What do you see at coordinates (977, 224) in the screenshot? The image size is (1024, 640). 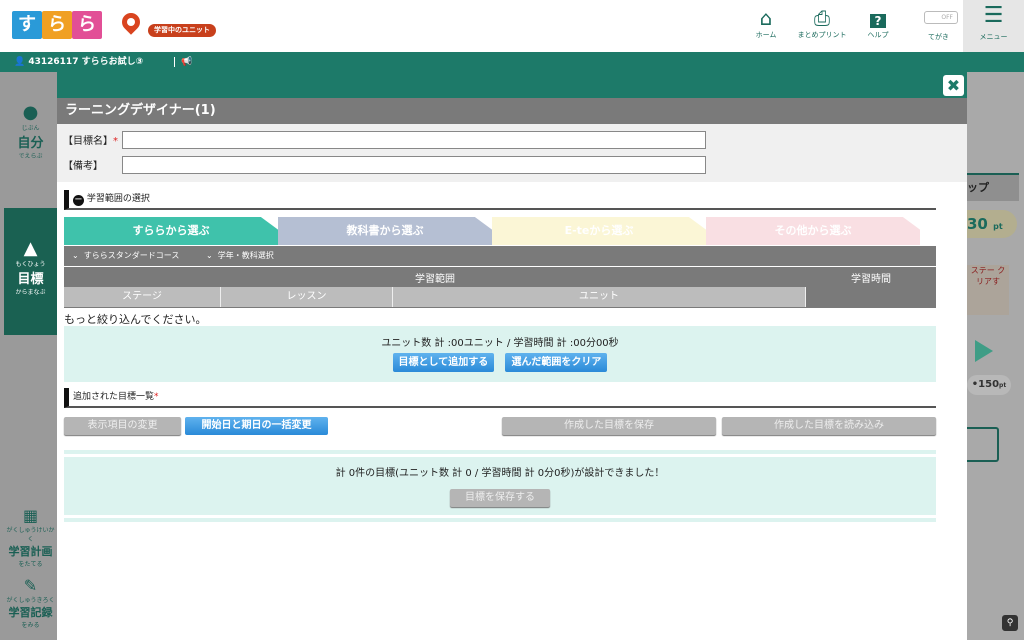 I see `points-value: 30` at bounding box center [977, 224].